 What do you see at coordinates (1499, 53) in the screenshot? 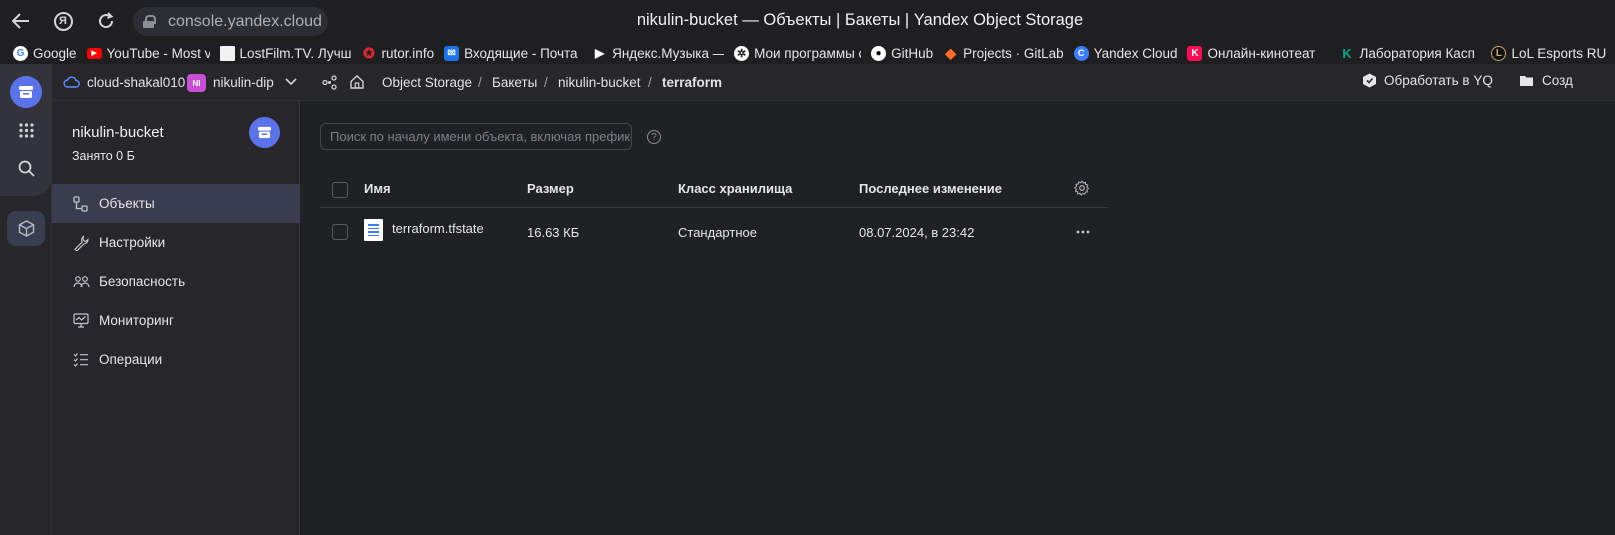
I see `lol-icon: L` at bounding box center [1499, 53].